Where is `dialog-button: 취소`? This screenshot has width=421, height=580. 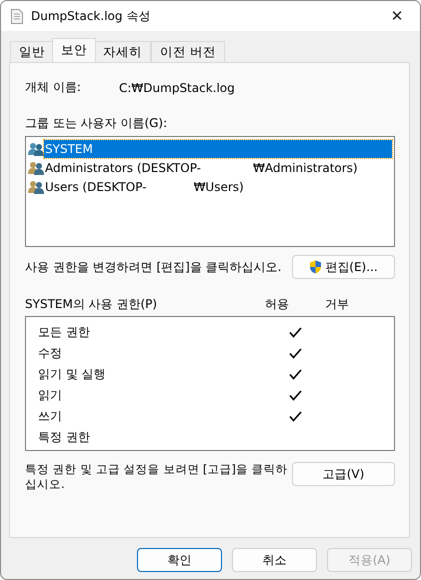 dialog-button: 취소 is located at coordinates (274, 560).